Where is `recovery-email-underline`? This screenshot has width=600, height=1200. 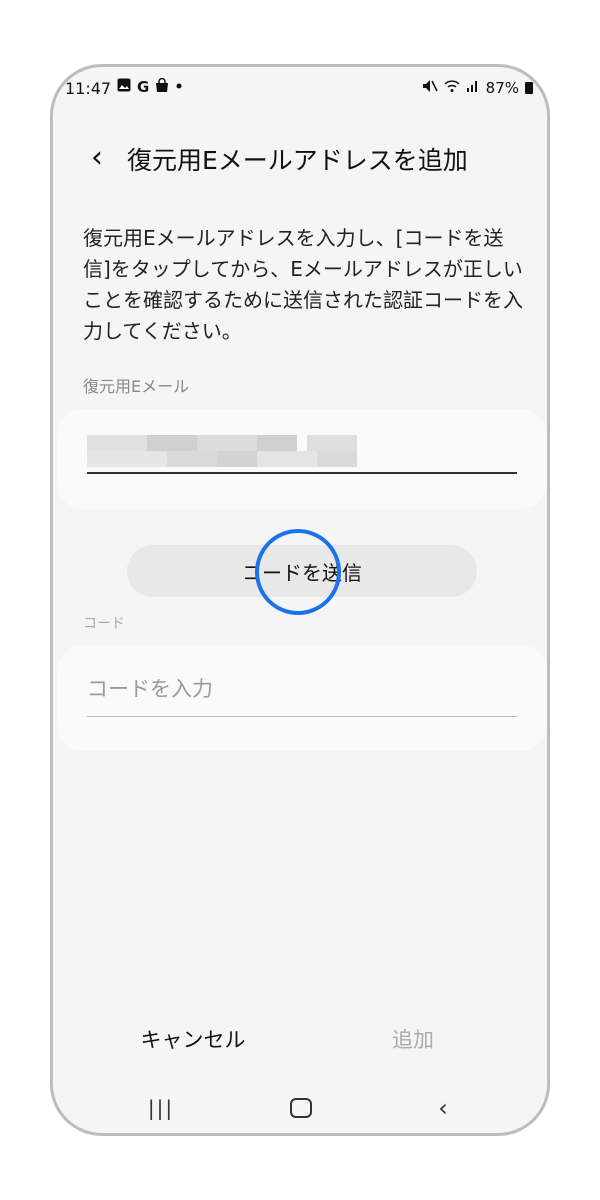 recovery-email-underline is located at coordinates (302, 473).